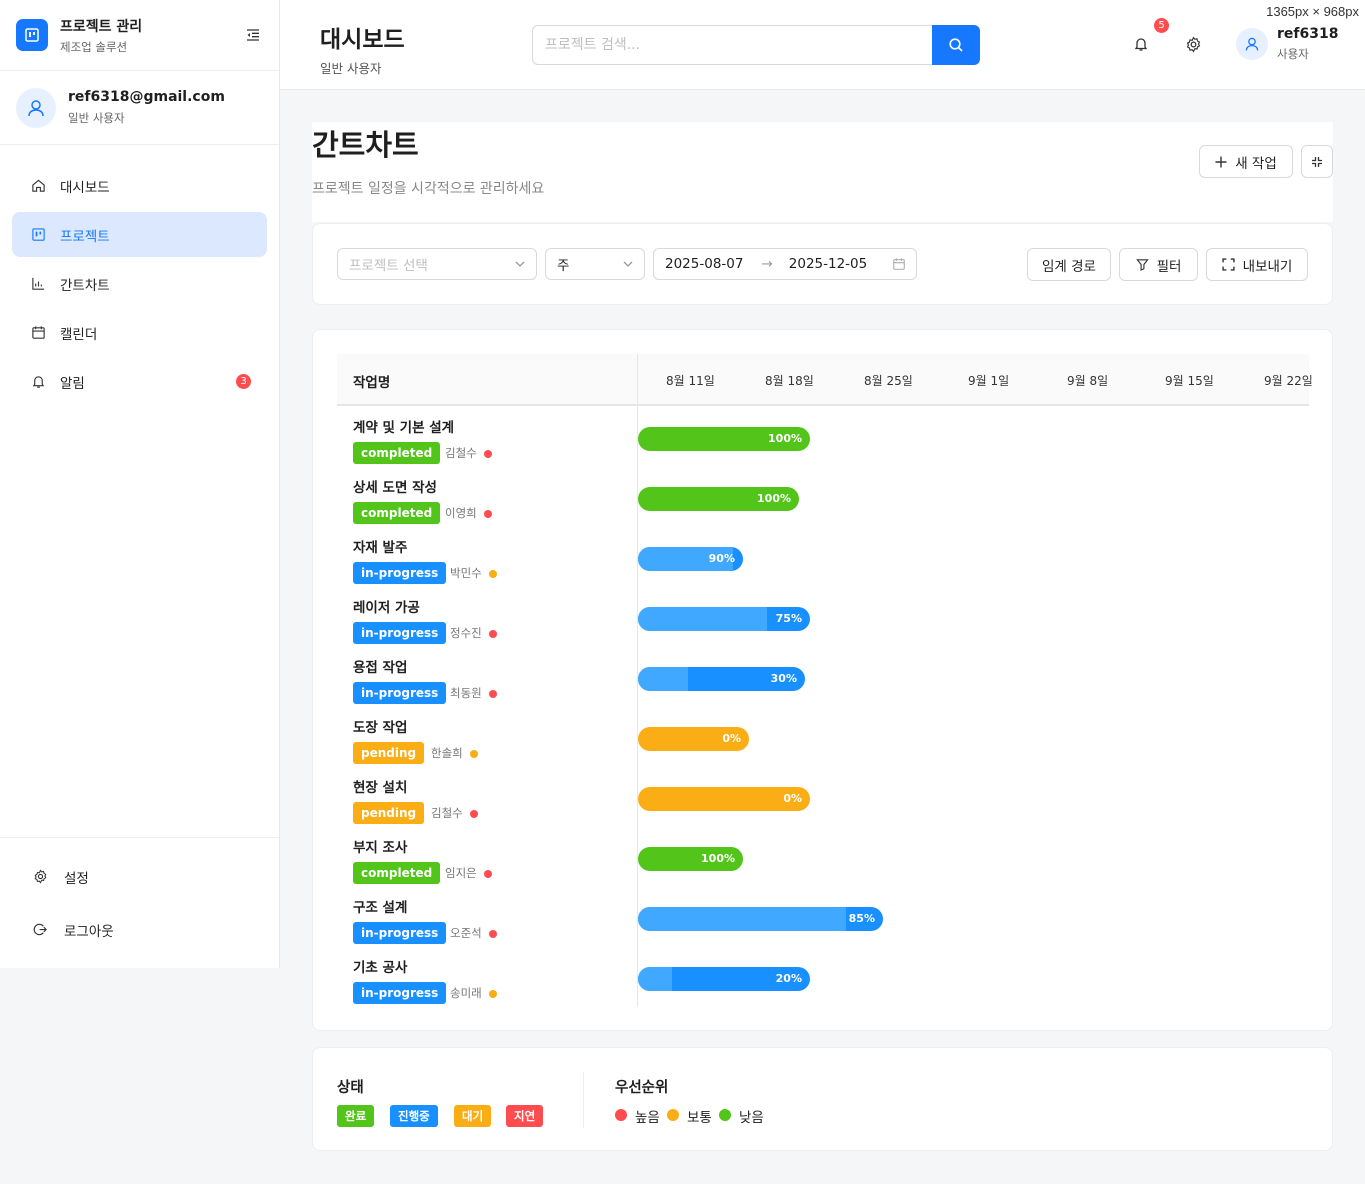 This screenshot has height=1184, width=1365. Describe the element at coordinates (785, 264) in the screenshot. I see `date-range-picker: 2025-08-07 → 2025-12-05` at that location.